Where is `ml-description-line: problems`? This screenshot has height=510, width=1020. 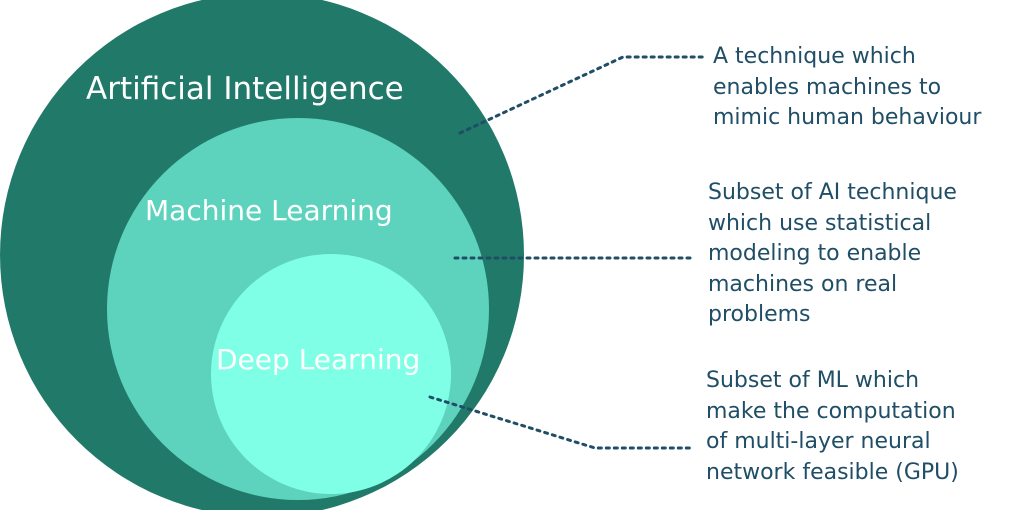 ml-description-line: problems is located at coordinates (759, 314).